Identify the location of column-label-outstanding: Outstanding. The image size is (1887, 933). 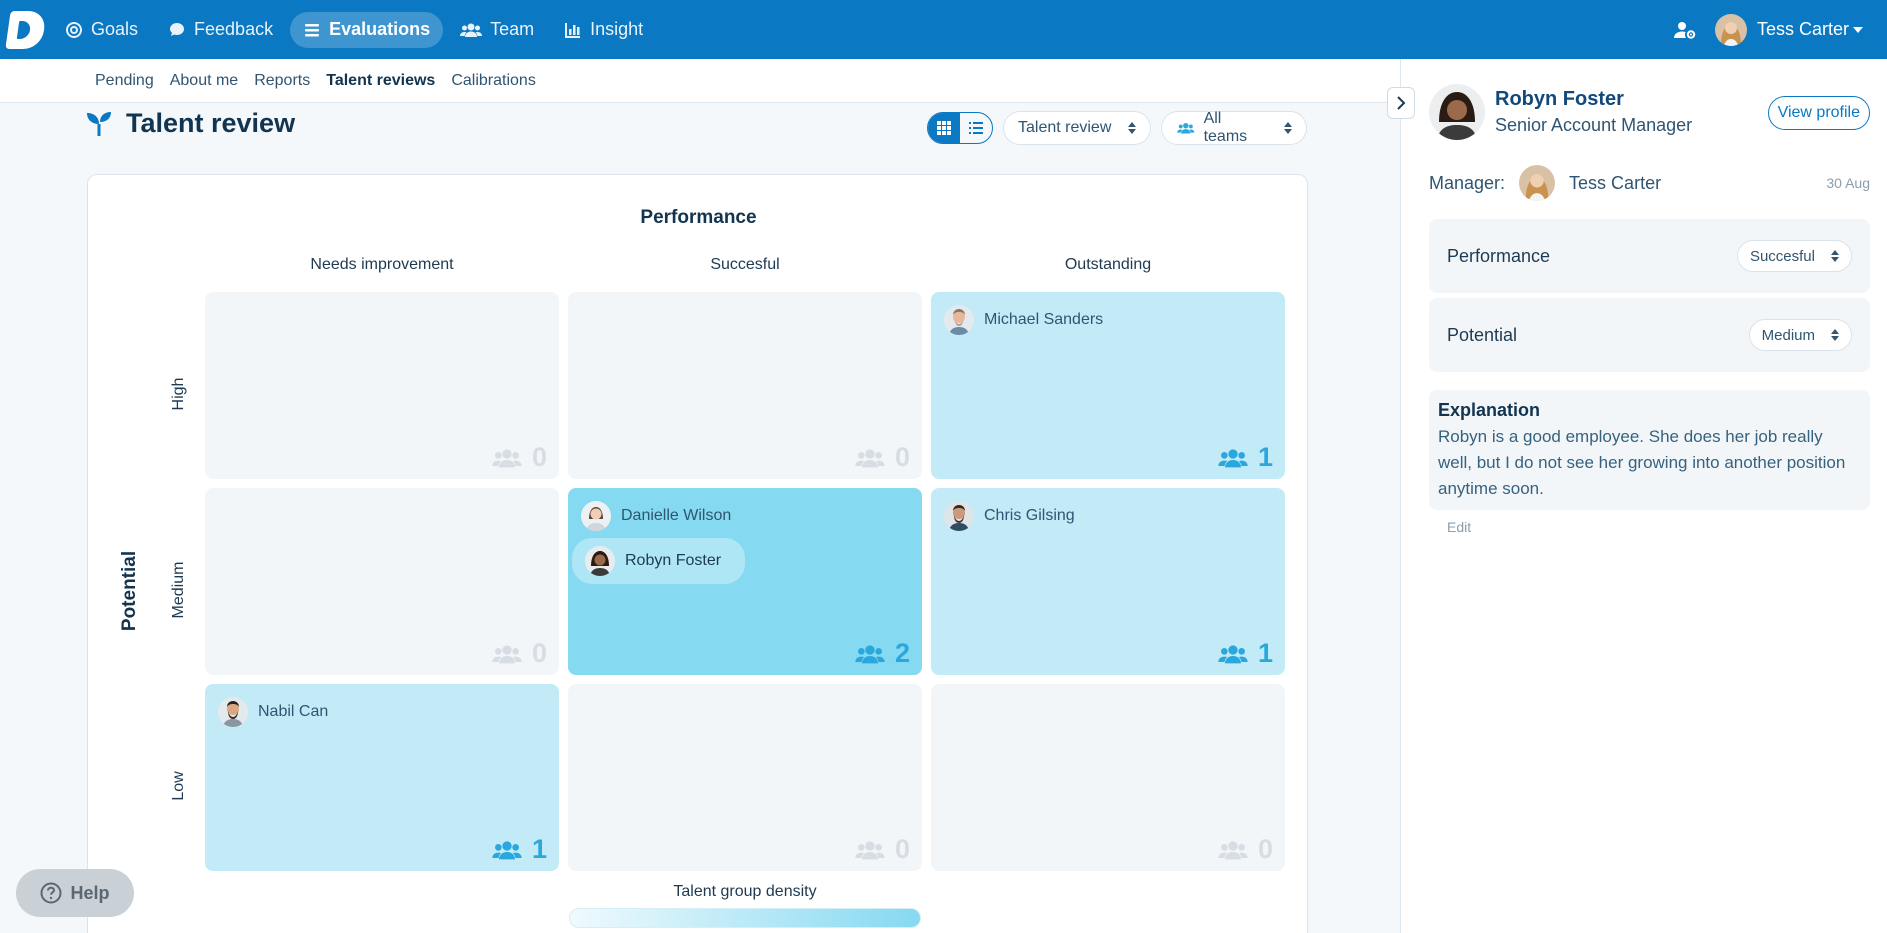
(1108, 264).